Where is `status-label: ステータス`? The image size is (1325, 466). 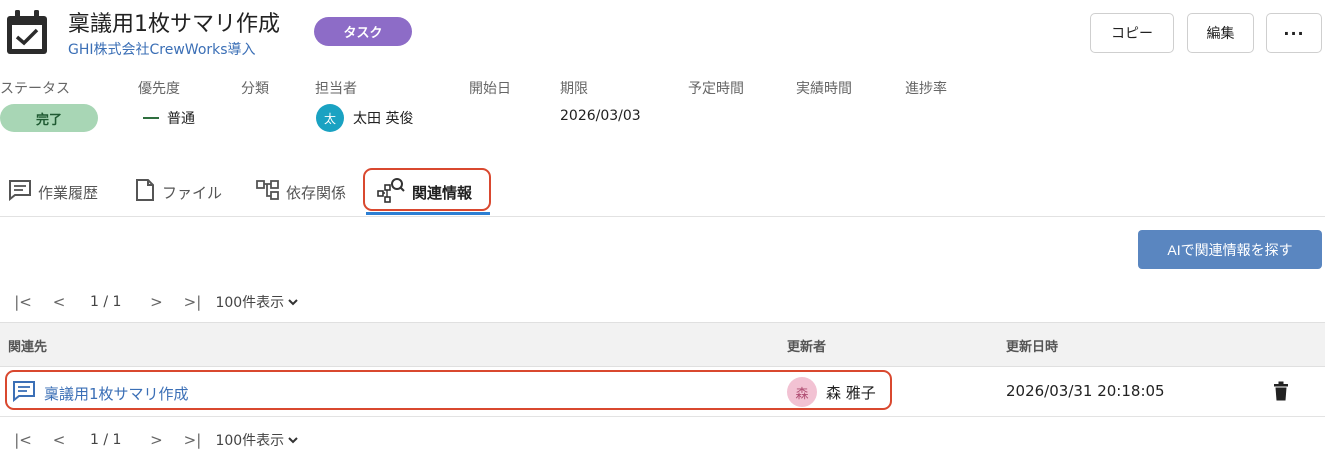 status-label: ステータス is located at coordinates (35, 89).